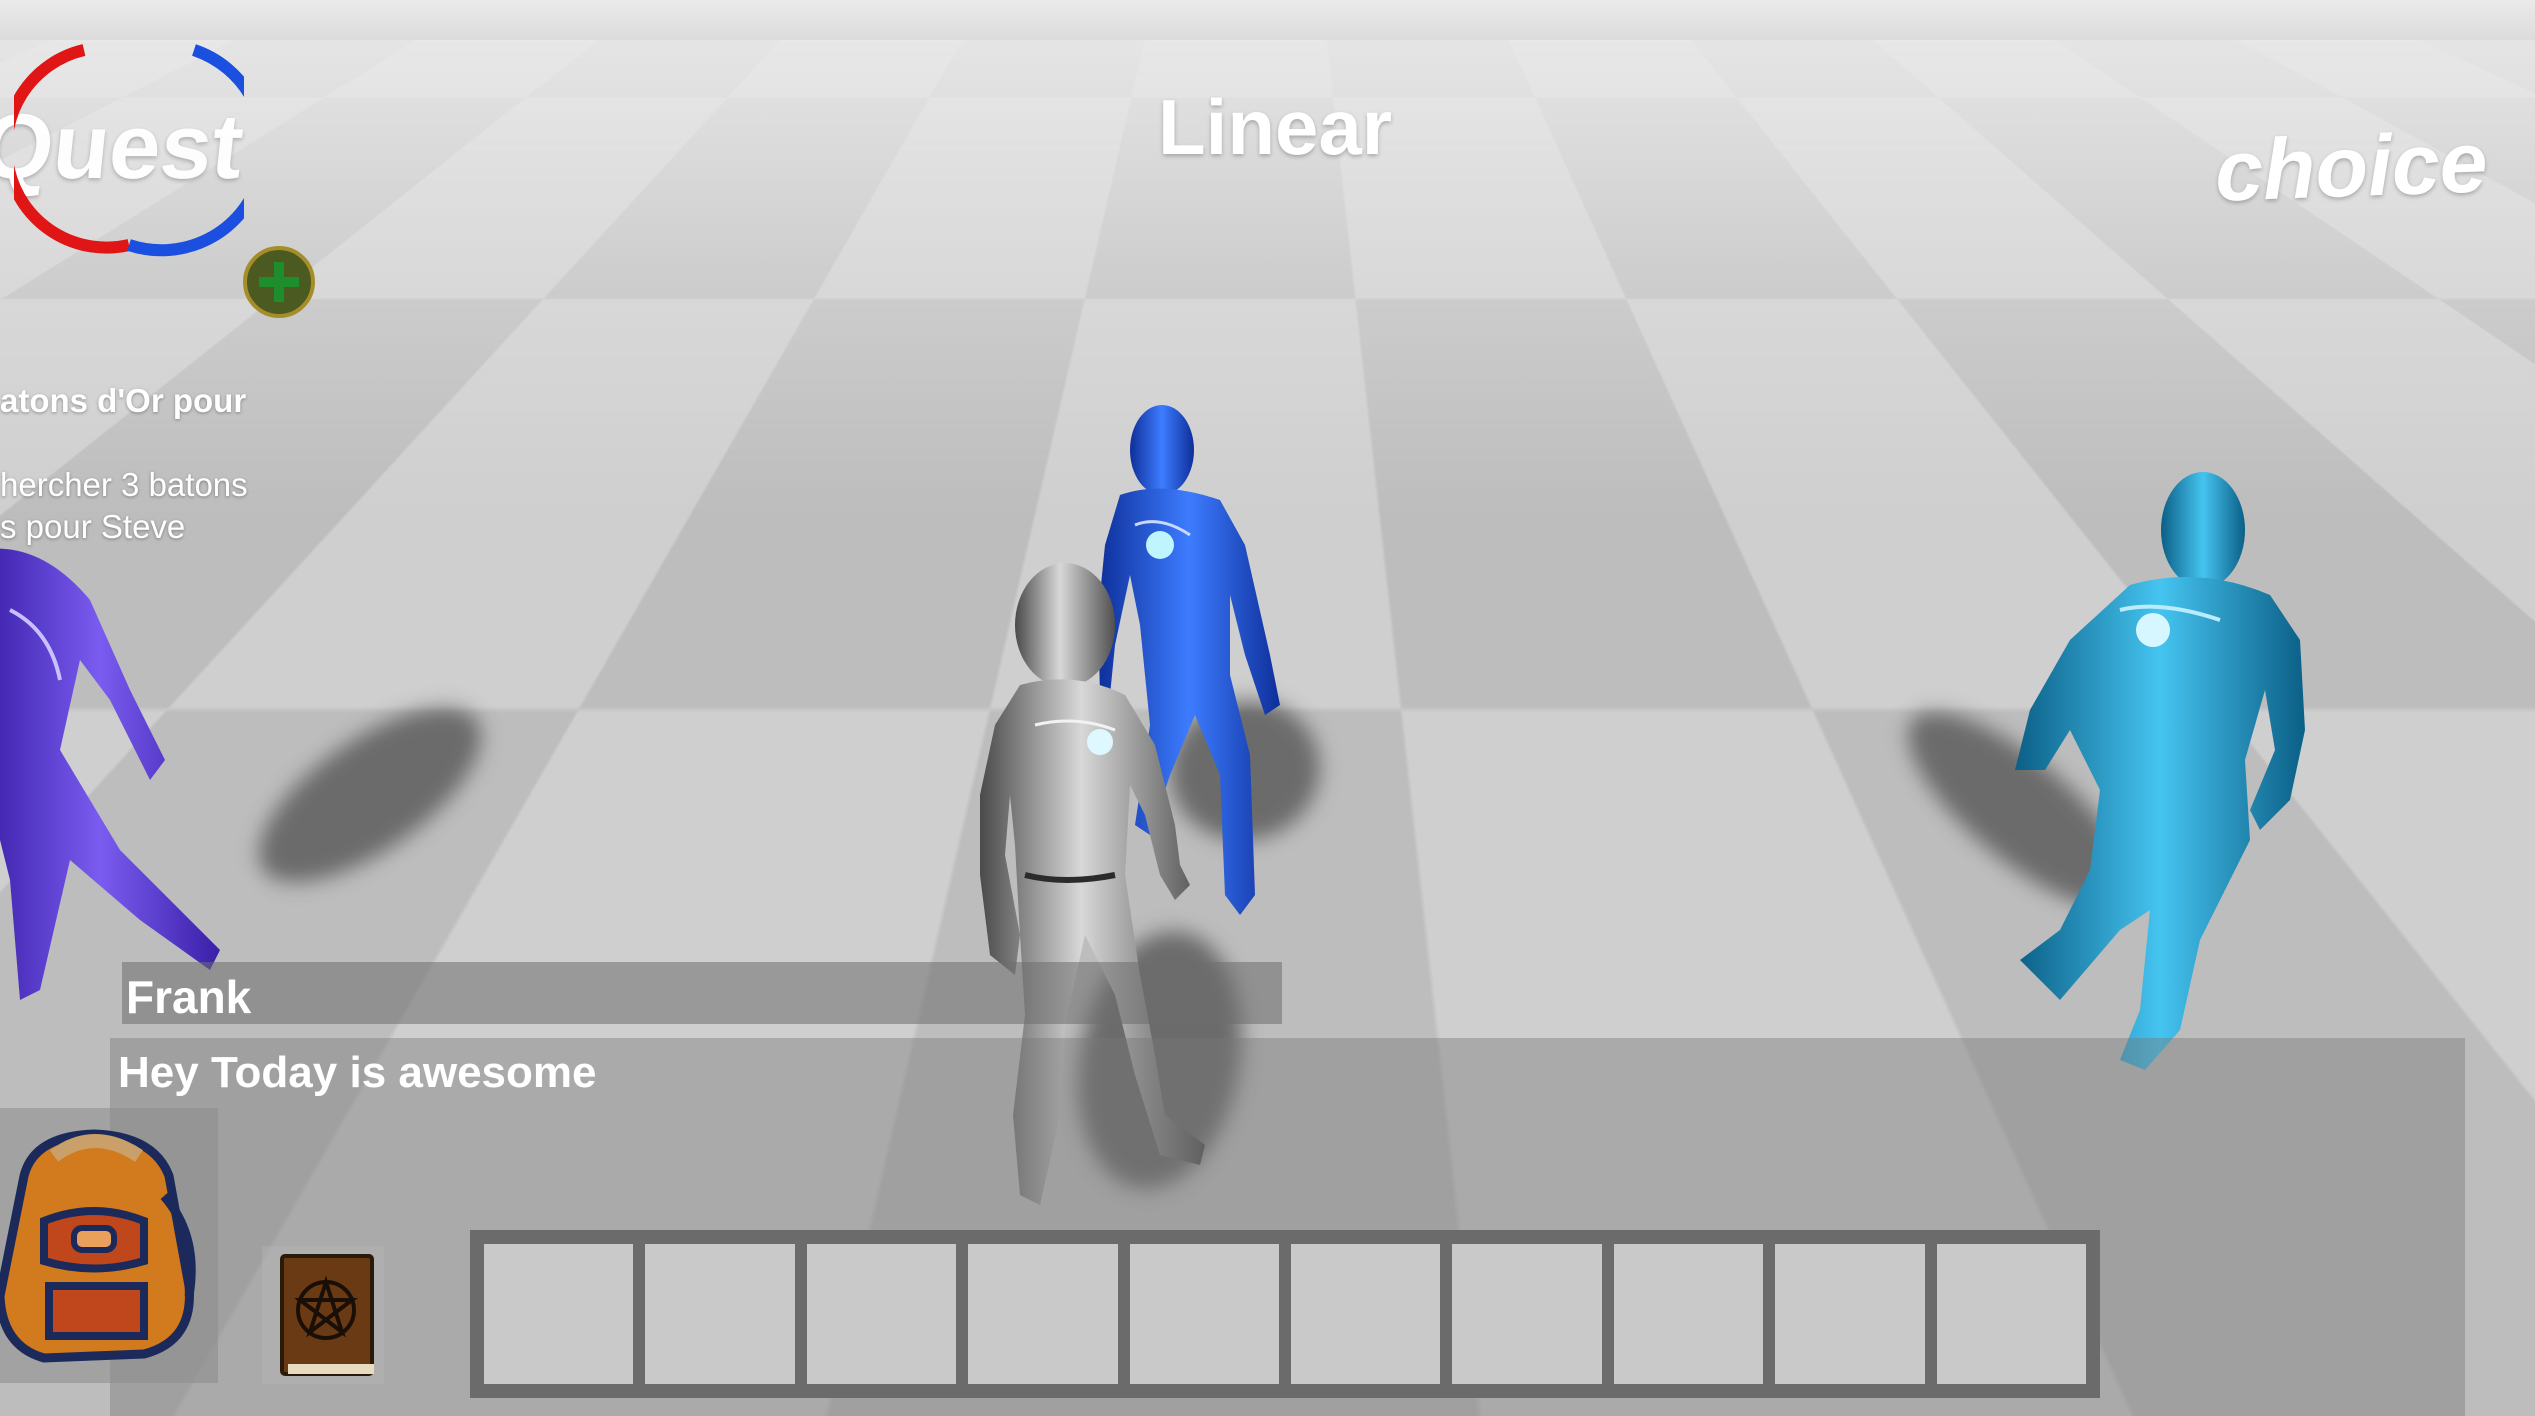 This screenshot has width=2535, height=1416. I want to click on spellbook-button, so click(323, 1315).